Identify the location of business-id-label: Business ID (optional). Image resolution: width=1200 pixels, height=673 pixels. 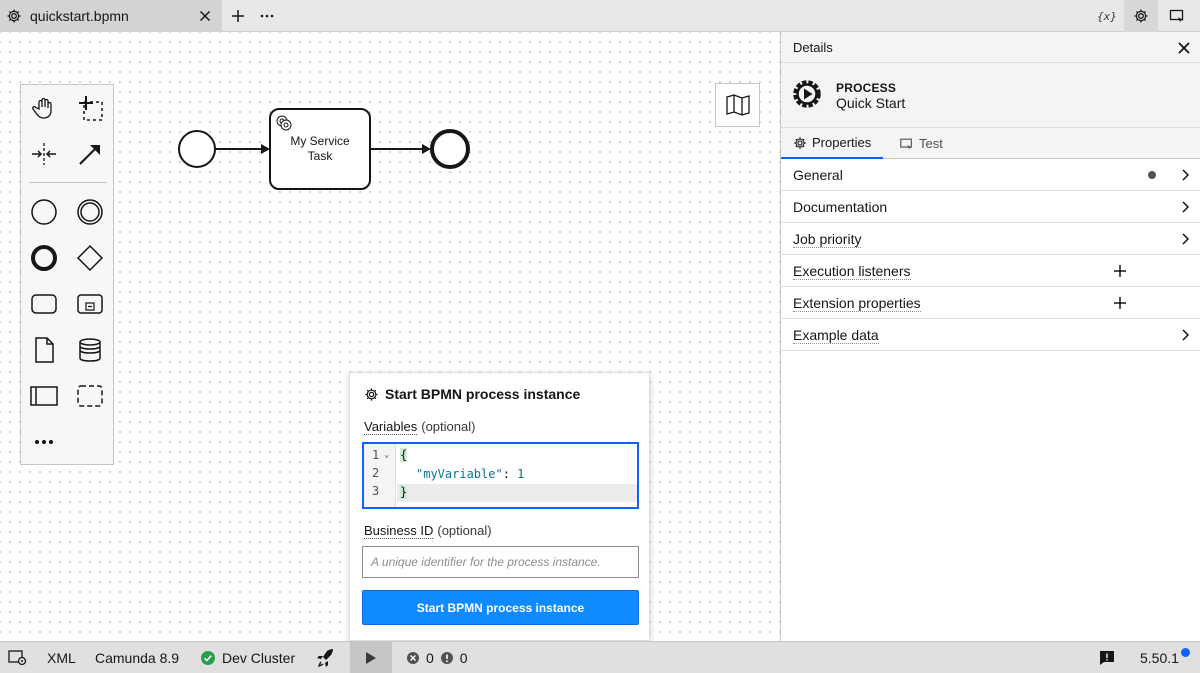
(428, 531).